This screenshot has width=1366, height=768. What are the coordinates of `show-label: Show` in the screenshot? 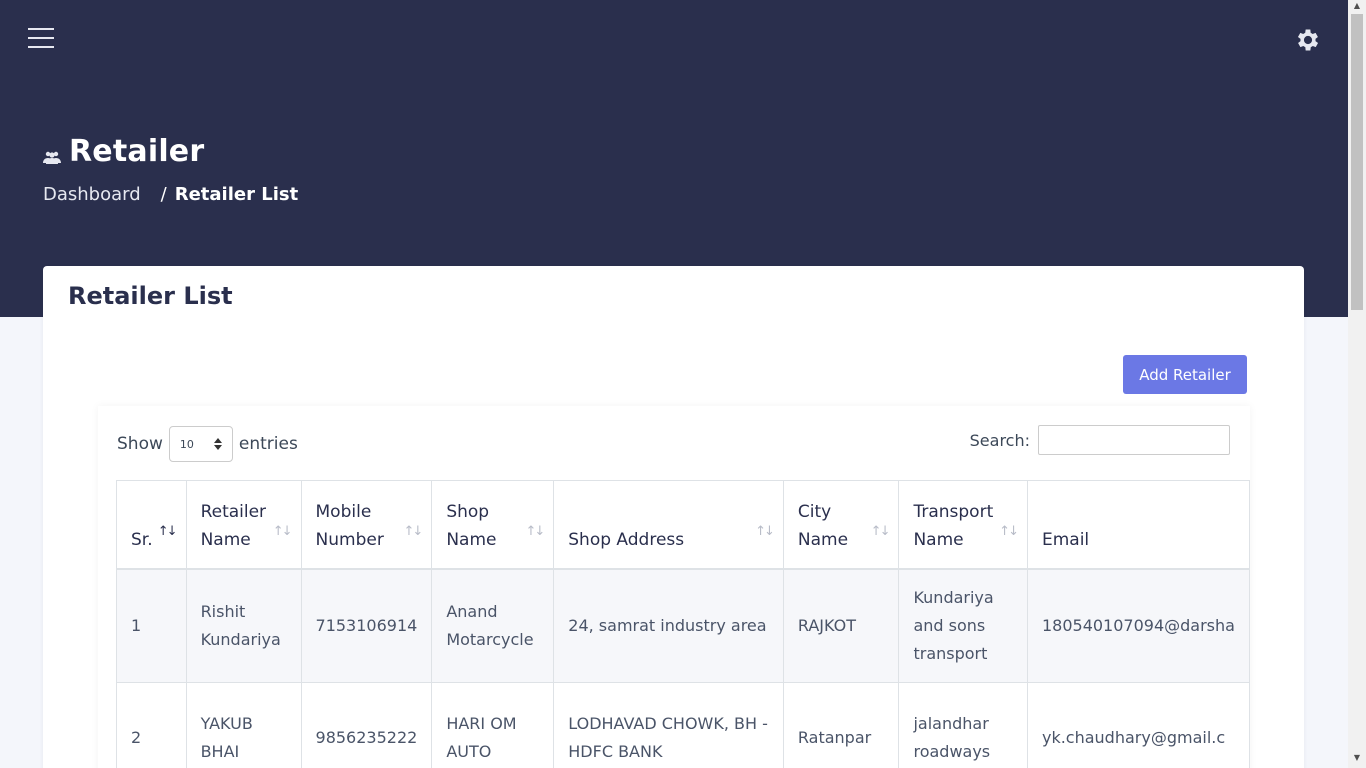 It's located at (140, 444).